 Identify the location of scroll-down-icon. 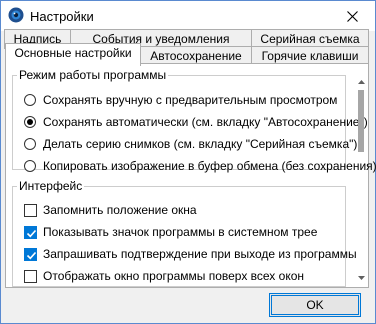
(361, 278).